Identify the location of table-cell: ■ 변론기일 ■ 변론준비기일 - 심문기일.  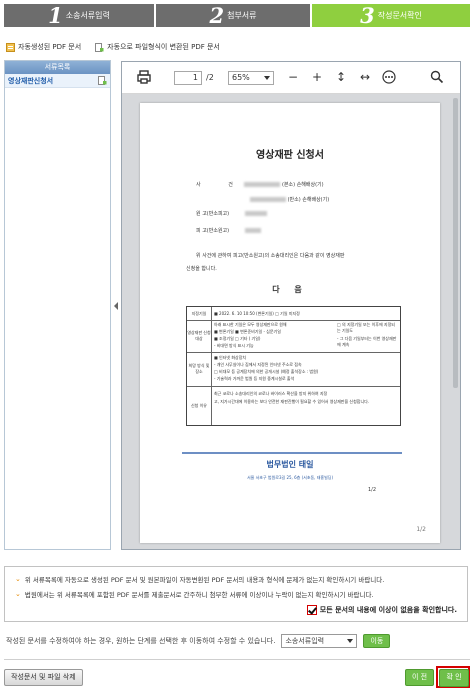
(247, 331).